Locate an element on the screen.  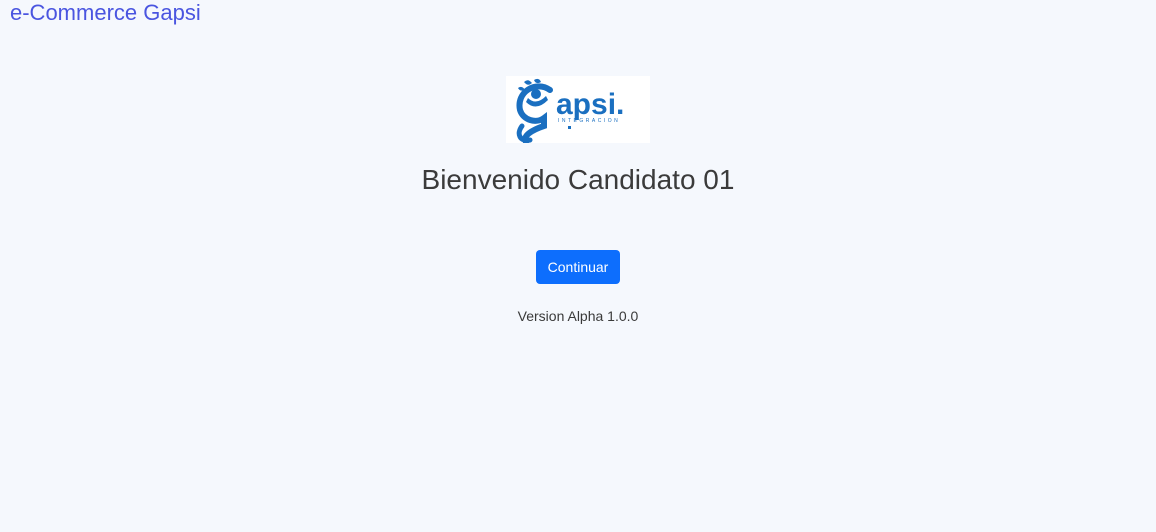
logo-wordmark: apsi. is located at coordinates (590, 104).